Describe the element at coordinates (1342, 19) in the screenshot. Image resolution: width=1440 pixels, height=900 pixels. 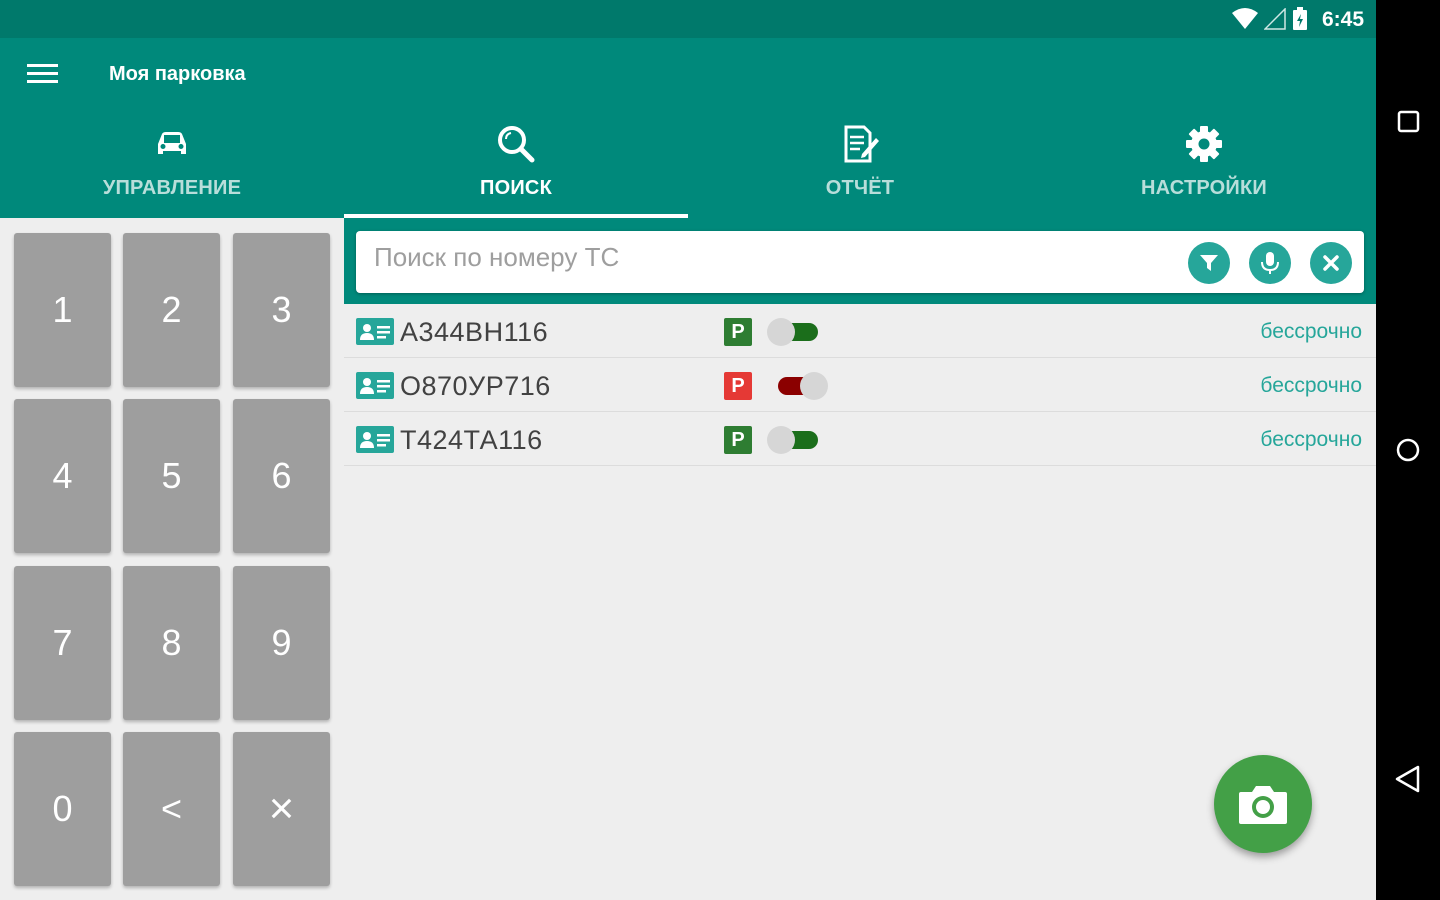
I see `status-time: 6:45` at that location.